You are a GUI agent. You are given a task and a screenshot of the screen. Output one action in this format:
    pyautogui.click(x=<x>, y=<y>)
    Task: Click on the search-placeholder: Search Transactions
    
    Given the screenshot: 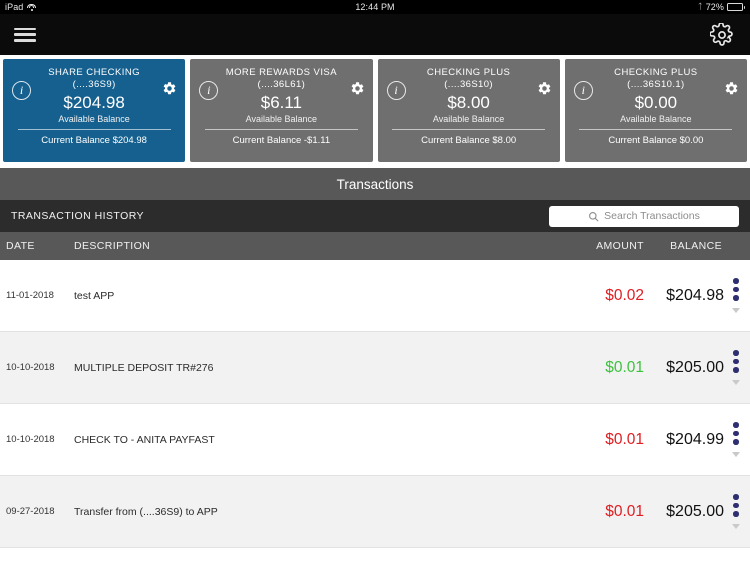 What is the action you would take?
    pyautogui.click(x=652, y=216)
    